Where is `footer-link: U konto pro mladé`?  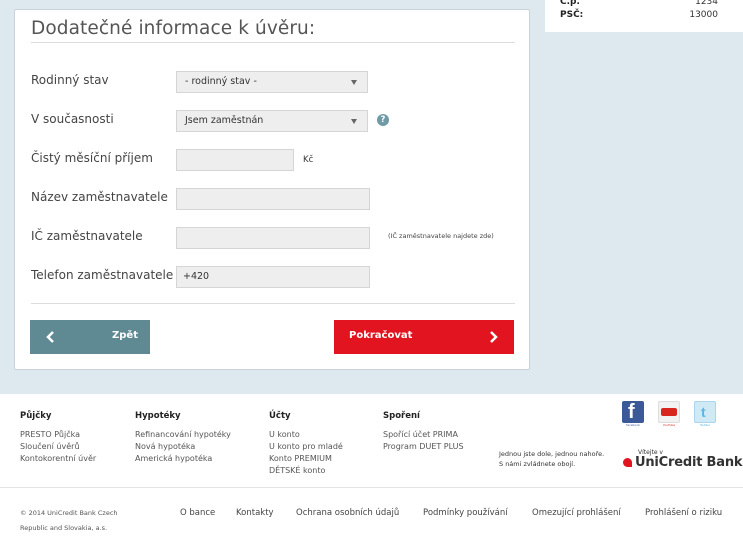 footer-link: U konto pro mladé is located at coordinates (306, 447).